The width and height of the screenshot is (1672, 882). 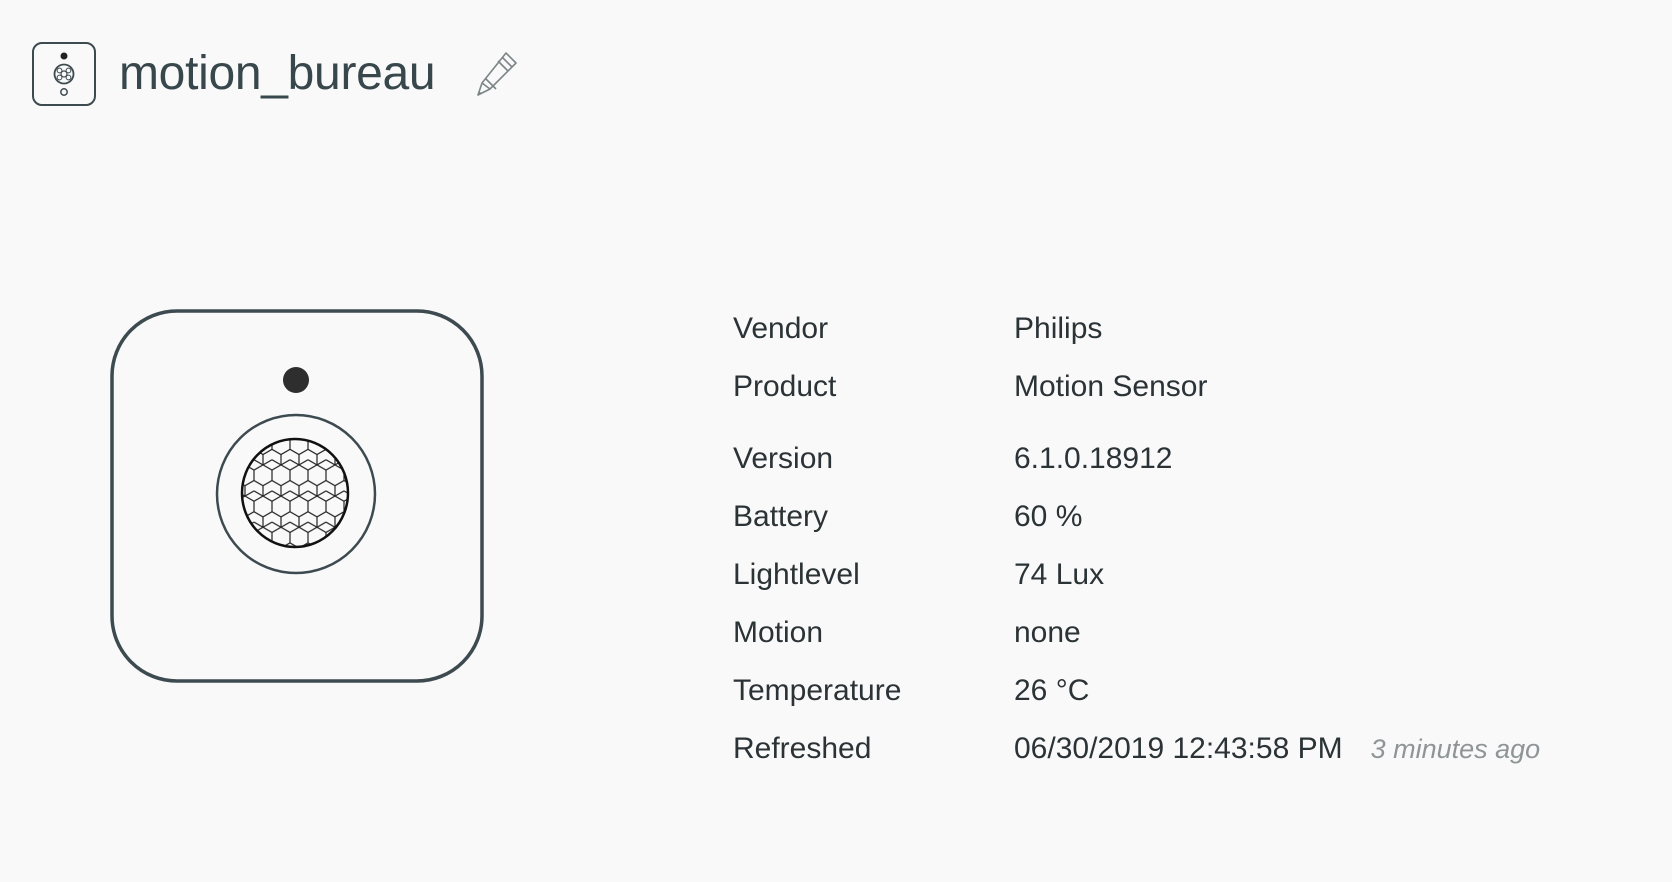 What do you see at coordinates (1059, 574) in the screenshot?
I see `lightlevel-value: 74 Lux` at bounding box center [1059, 574].